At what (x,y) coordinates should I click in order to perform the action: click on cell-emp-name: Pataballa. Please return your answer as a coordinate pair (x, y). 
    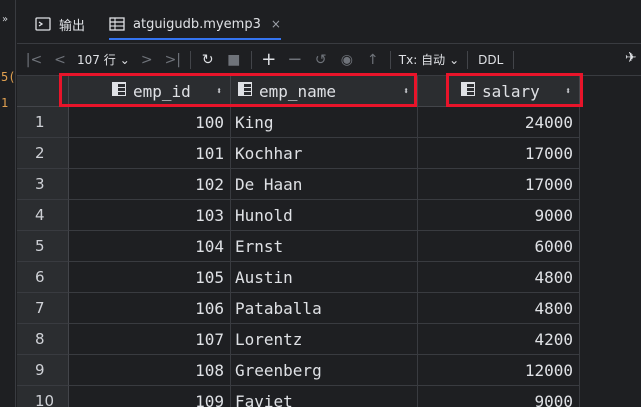
    Looking at the image, I should click on (324, 308).